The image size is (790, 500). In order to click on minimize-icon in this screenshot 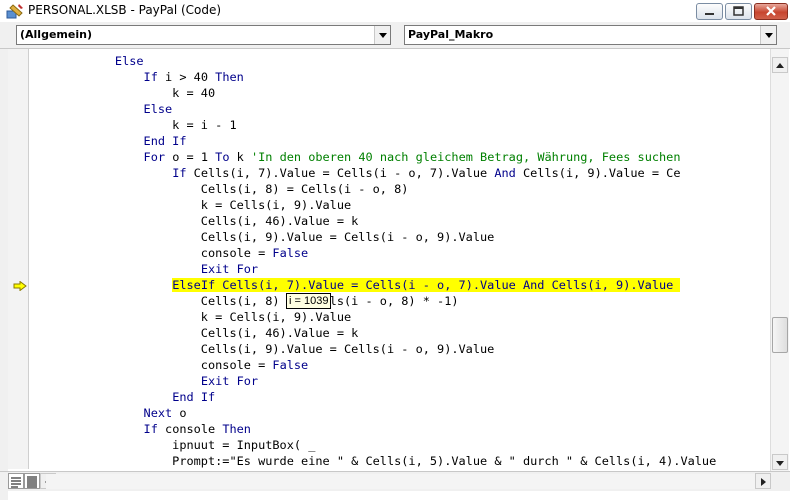, I will do `click(709, 14)`.